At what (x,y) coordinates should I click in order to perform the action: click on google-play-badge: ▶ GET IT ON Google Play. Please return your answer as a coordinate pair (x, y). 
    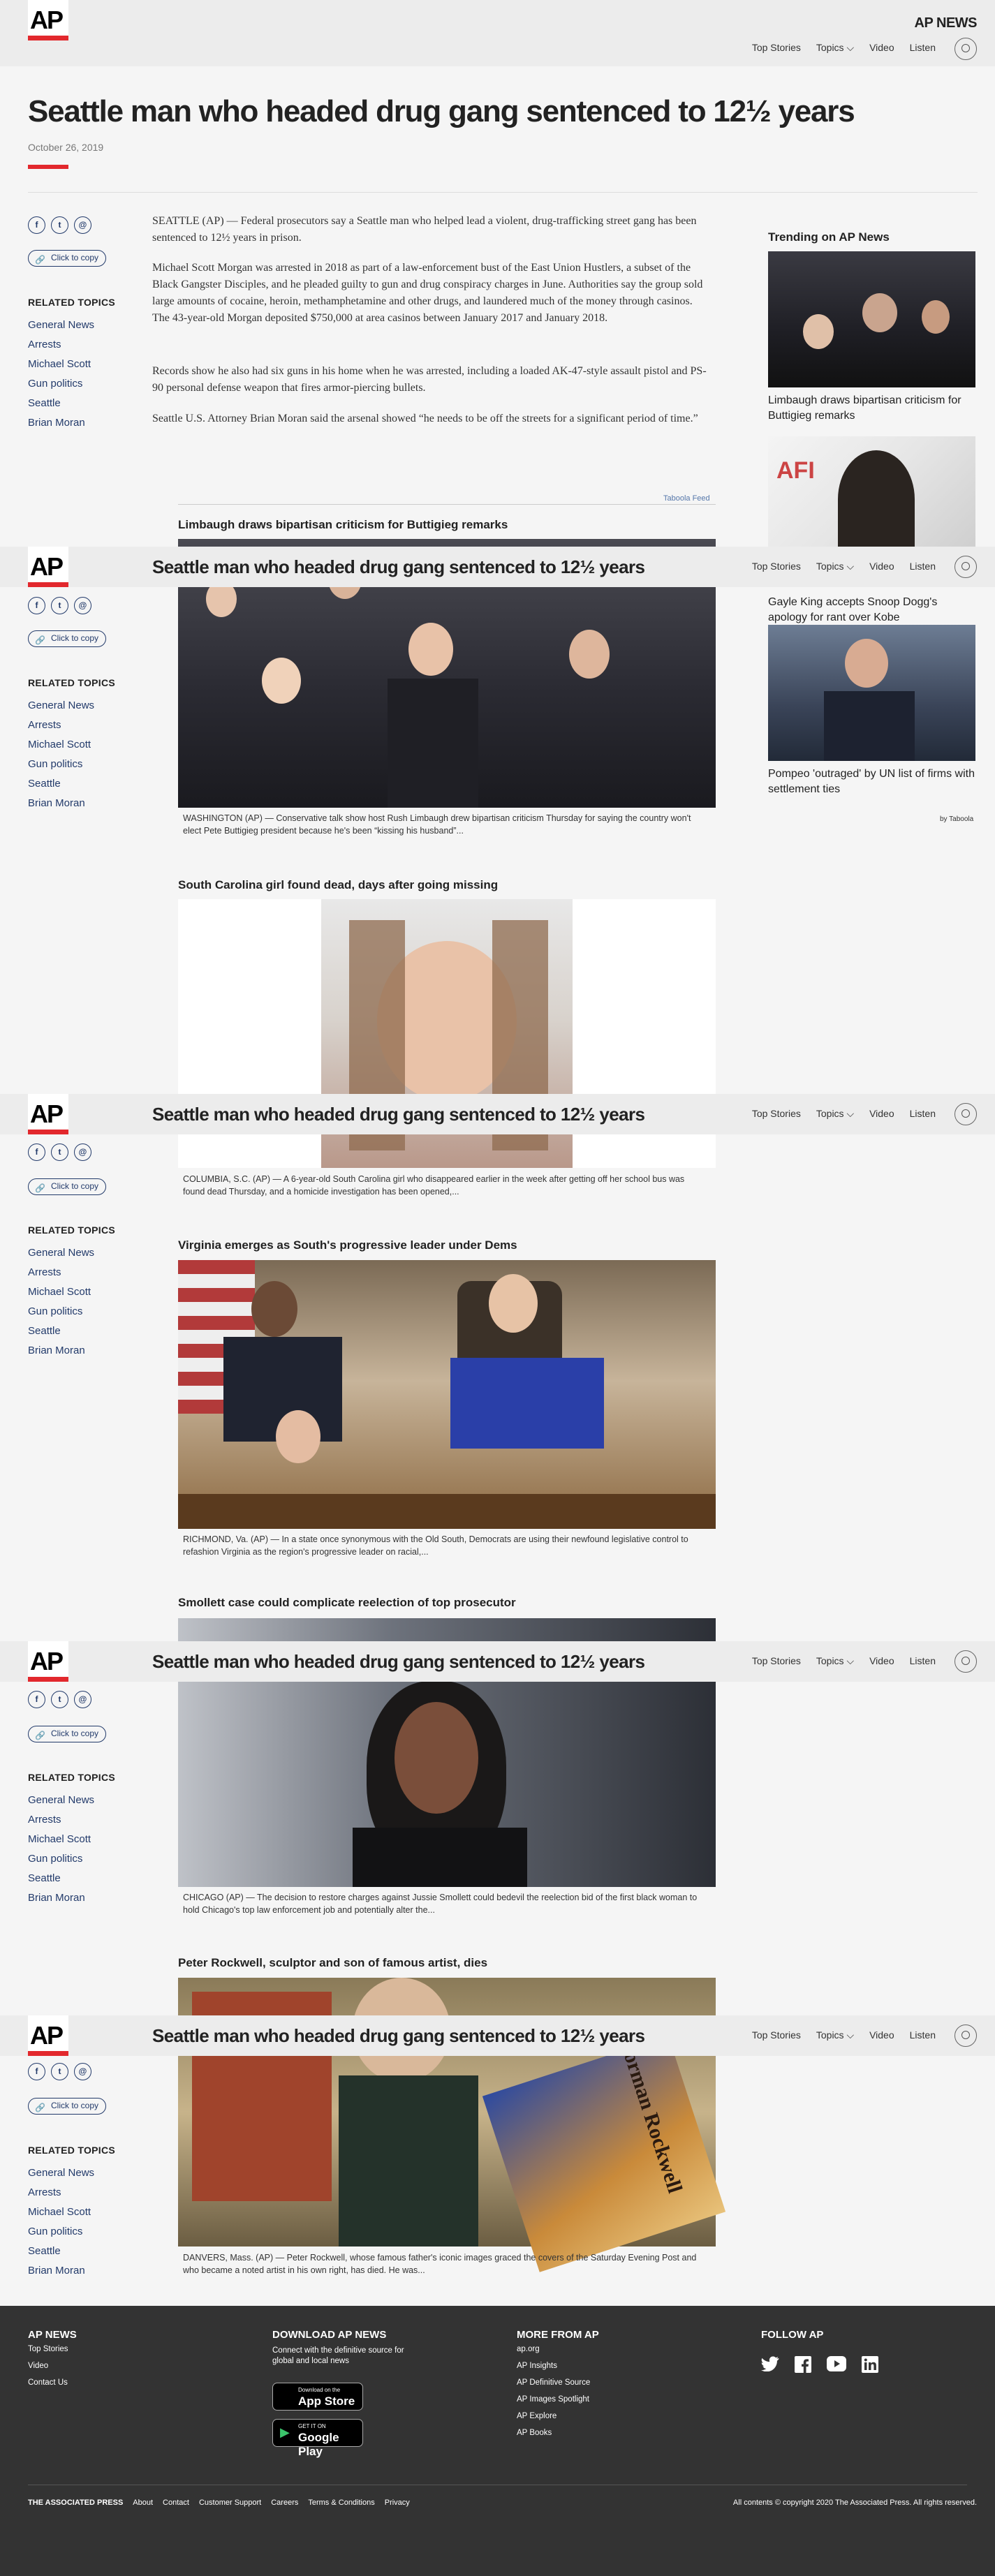
    Looking at the image, I should click on (317, 2438).